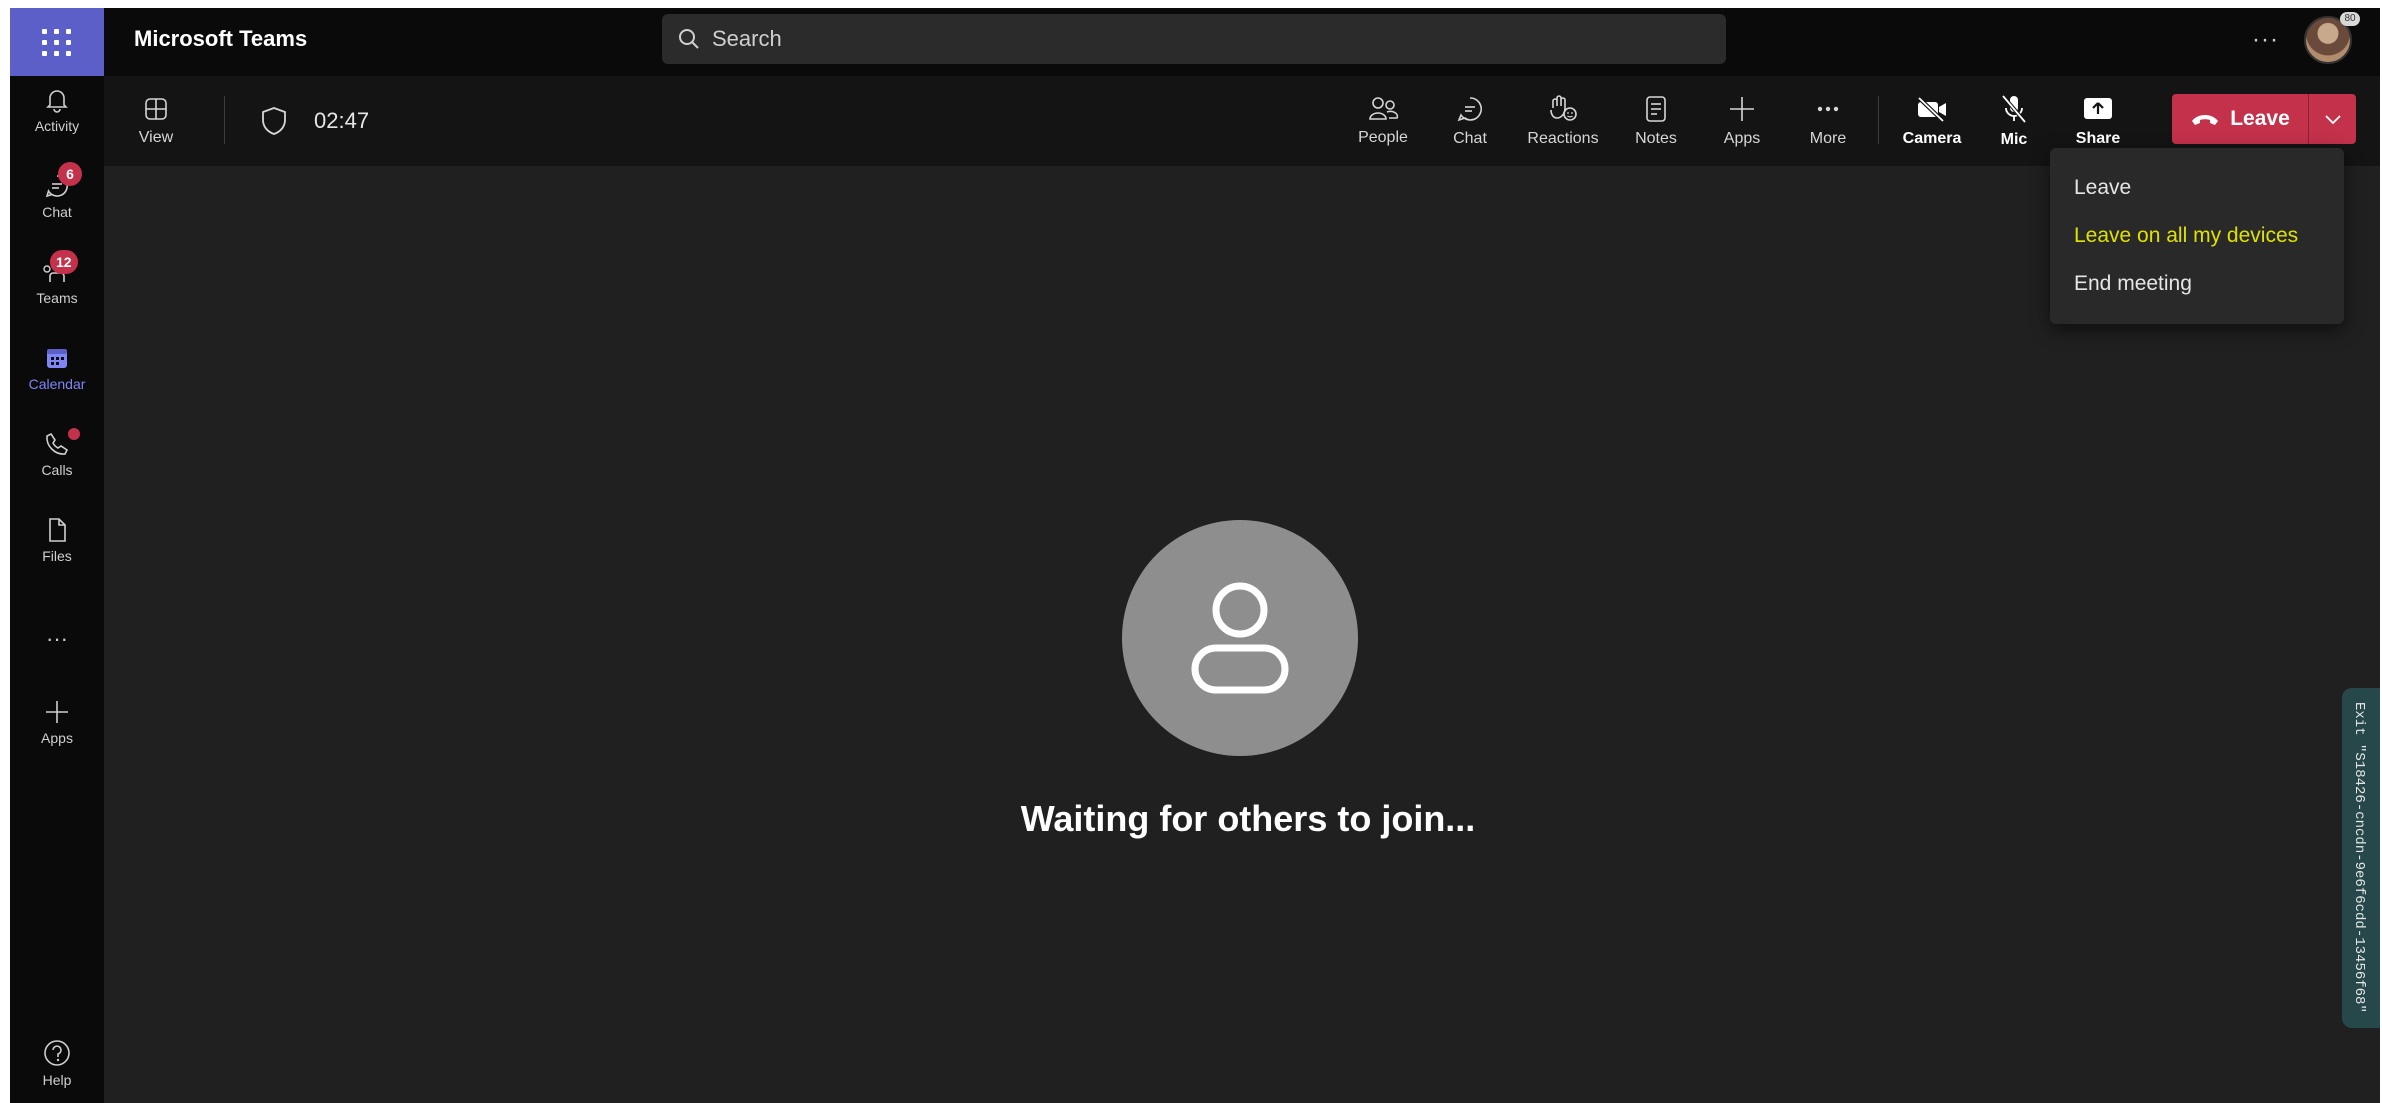 The width and height of the screenshot is (2382, 1103). Describe the element at coordinates (1384, 108) in the screenshot. I see `people-icon` at that location.